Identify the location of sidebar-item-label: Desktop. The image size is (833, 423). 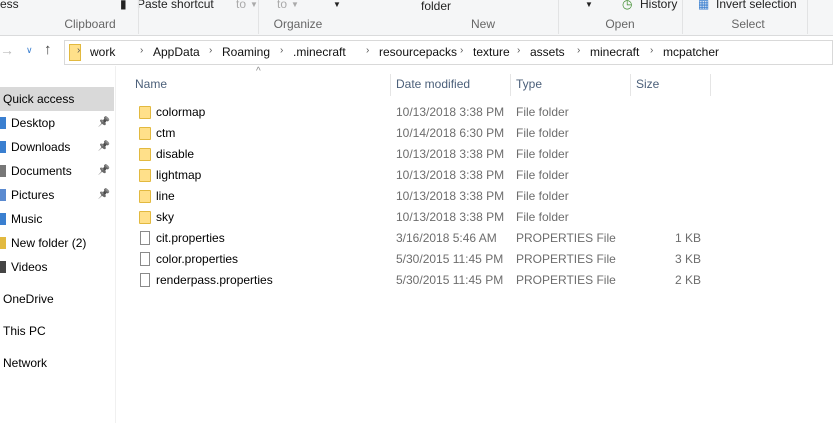
(33, 123).